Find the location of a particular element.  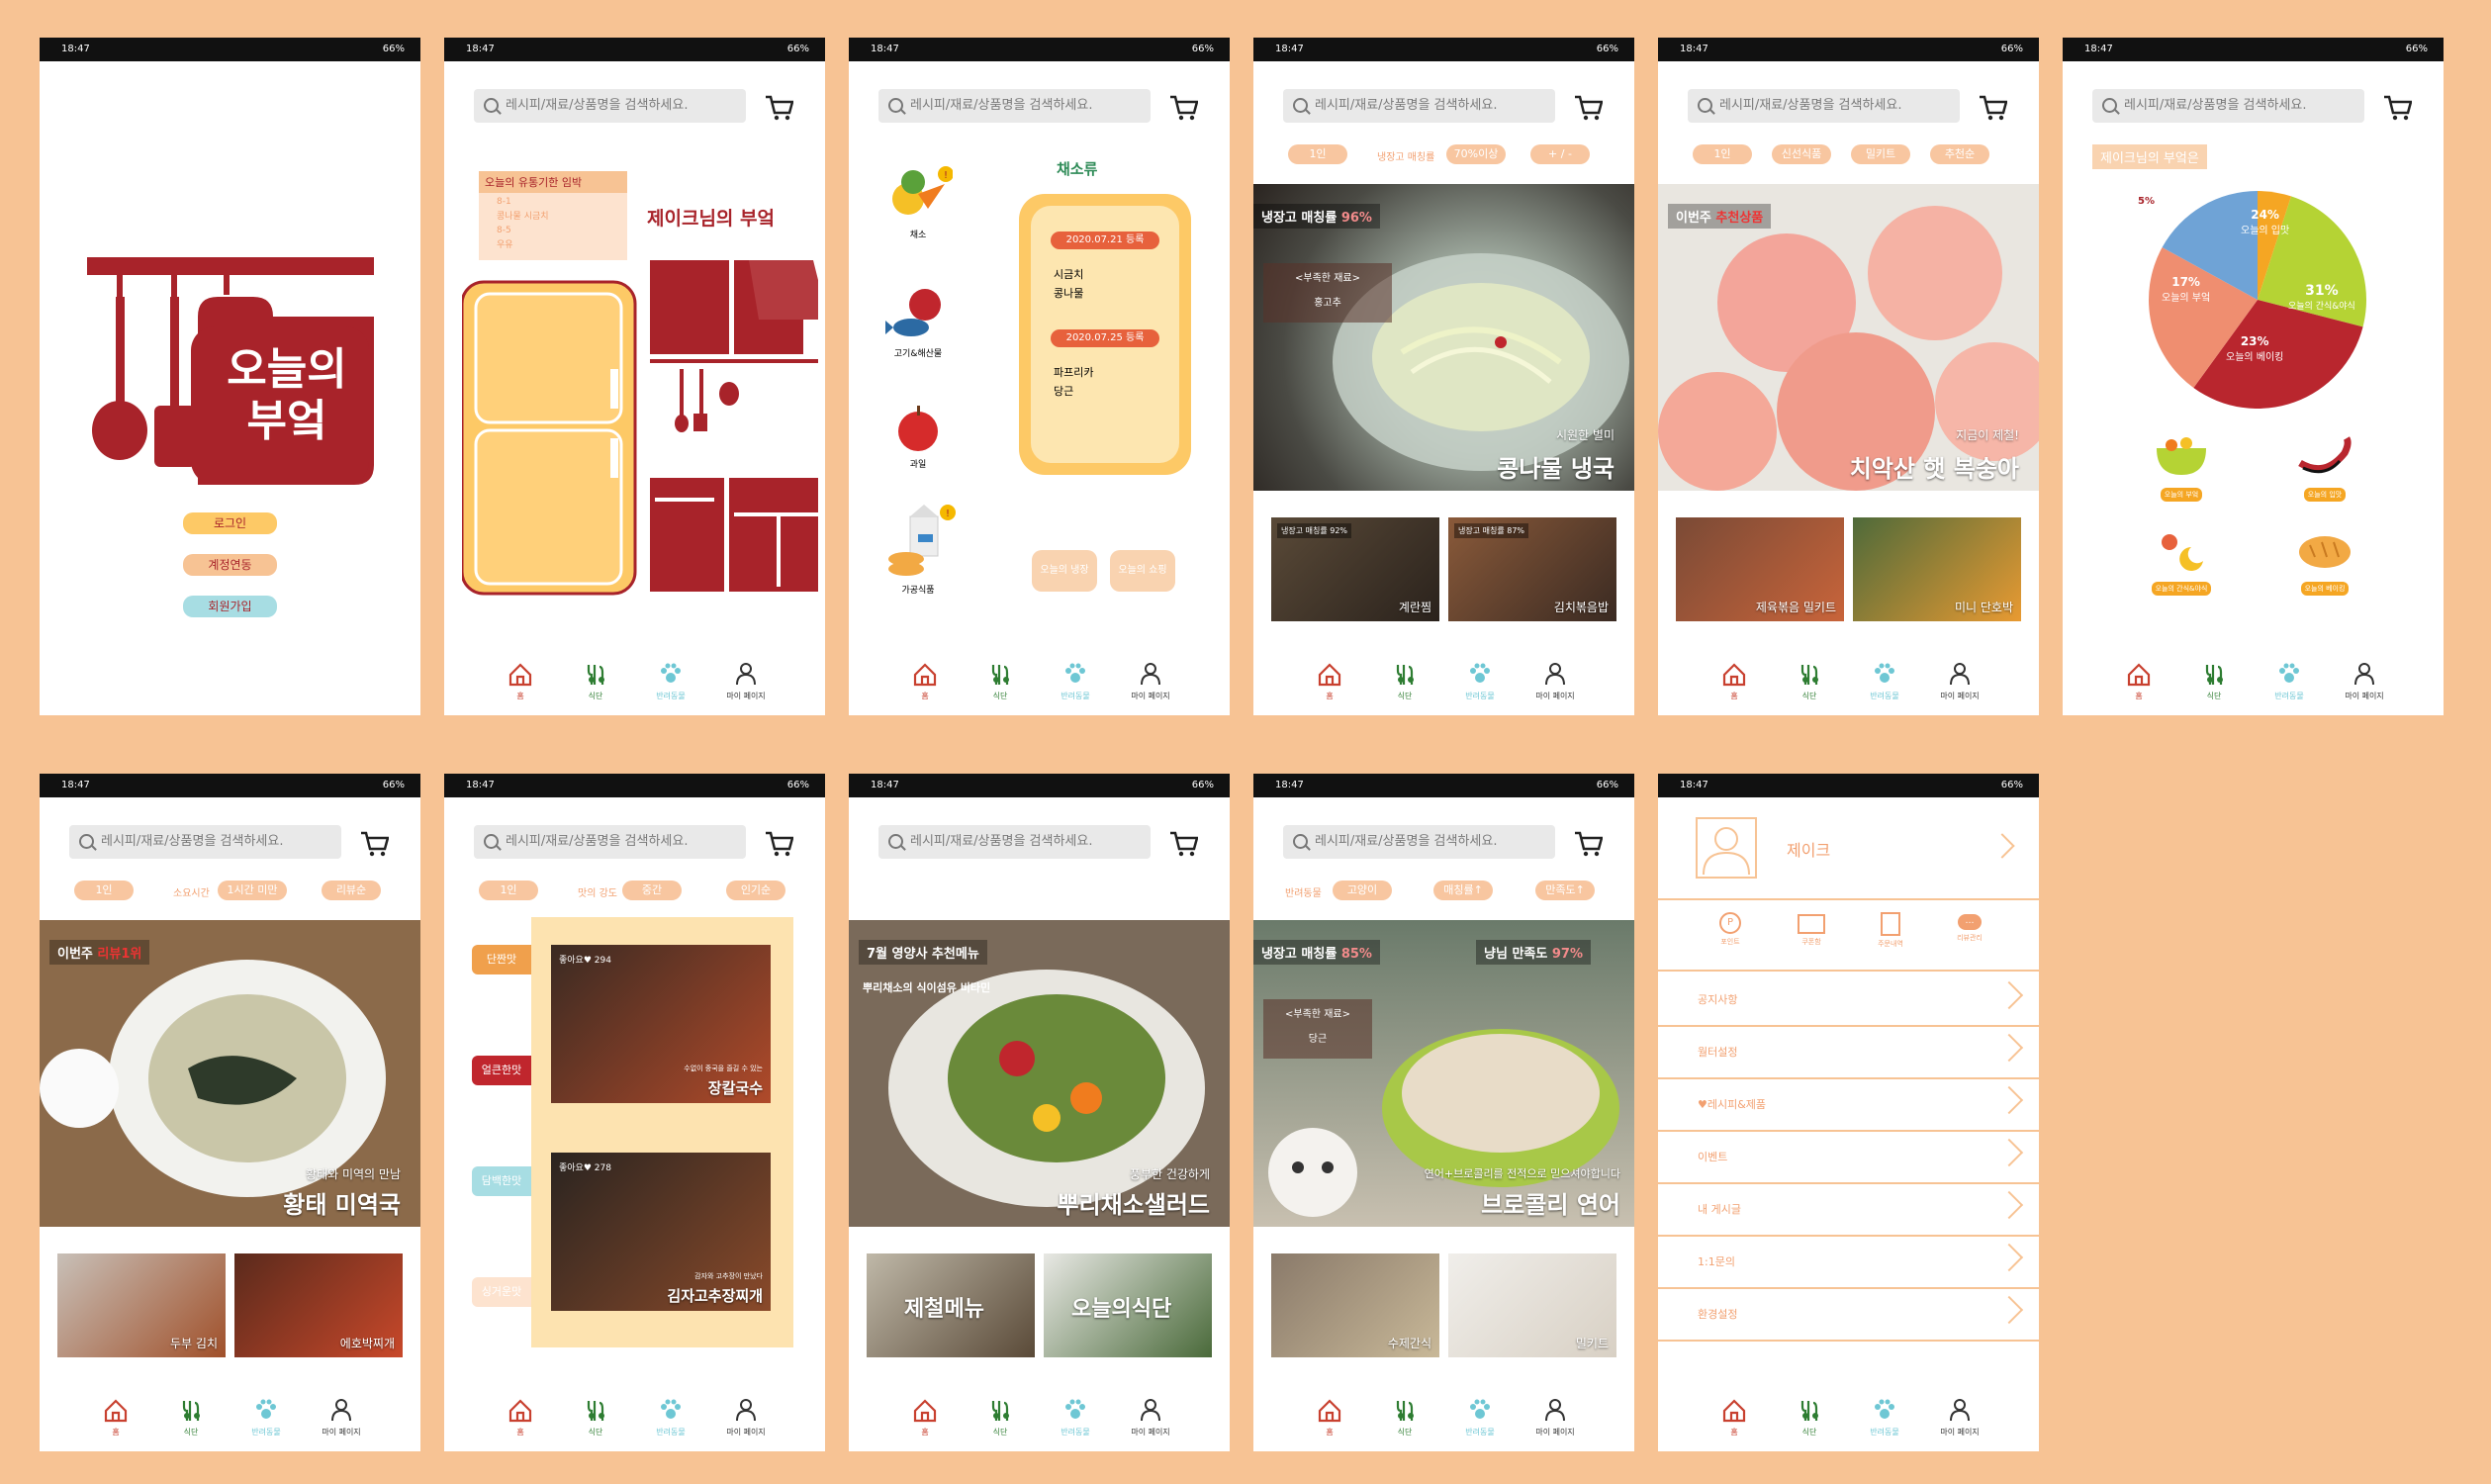

filter-mealkit: 밀키트 is located at coordinates (1880, 154).